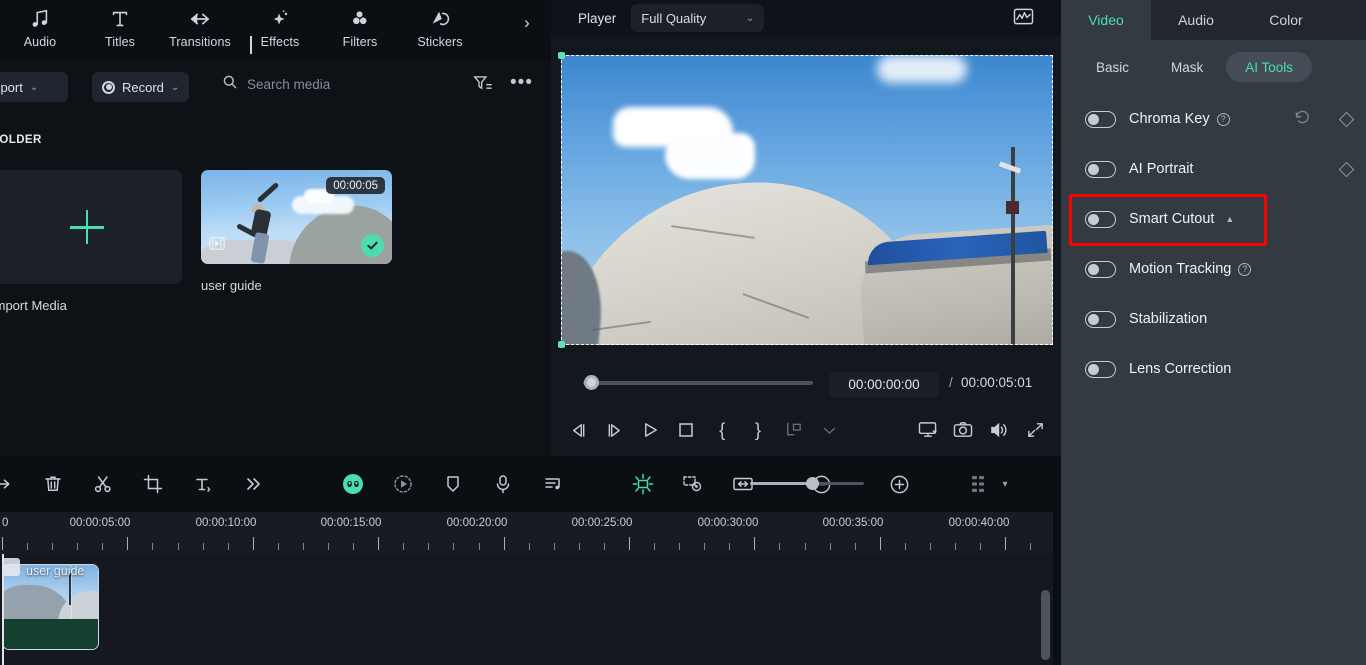 The image size is (1366, 665). What do you see at coordinates (1023, 19) in the screenshot?
I see `waveform-monitor-icon` at bounding box center [1023, 19].